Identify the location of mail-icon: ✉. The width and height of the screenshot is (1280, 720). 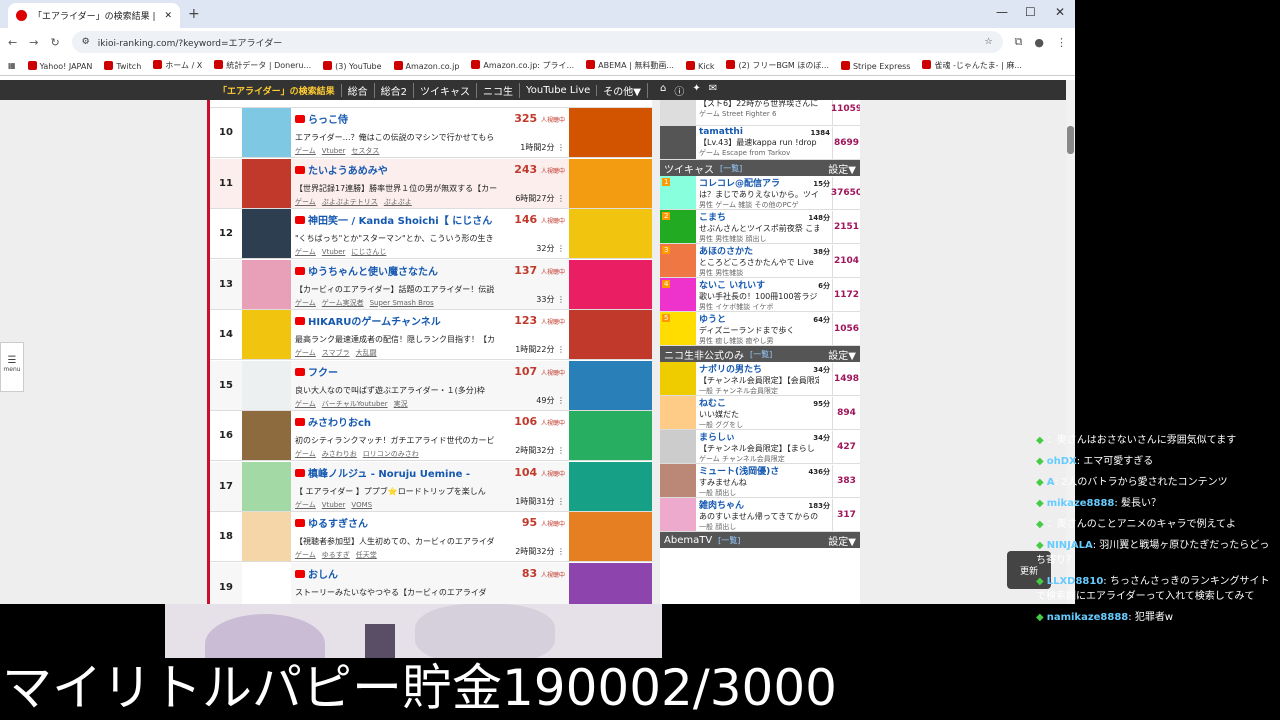
(713, 90).